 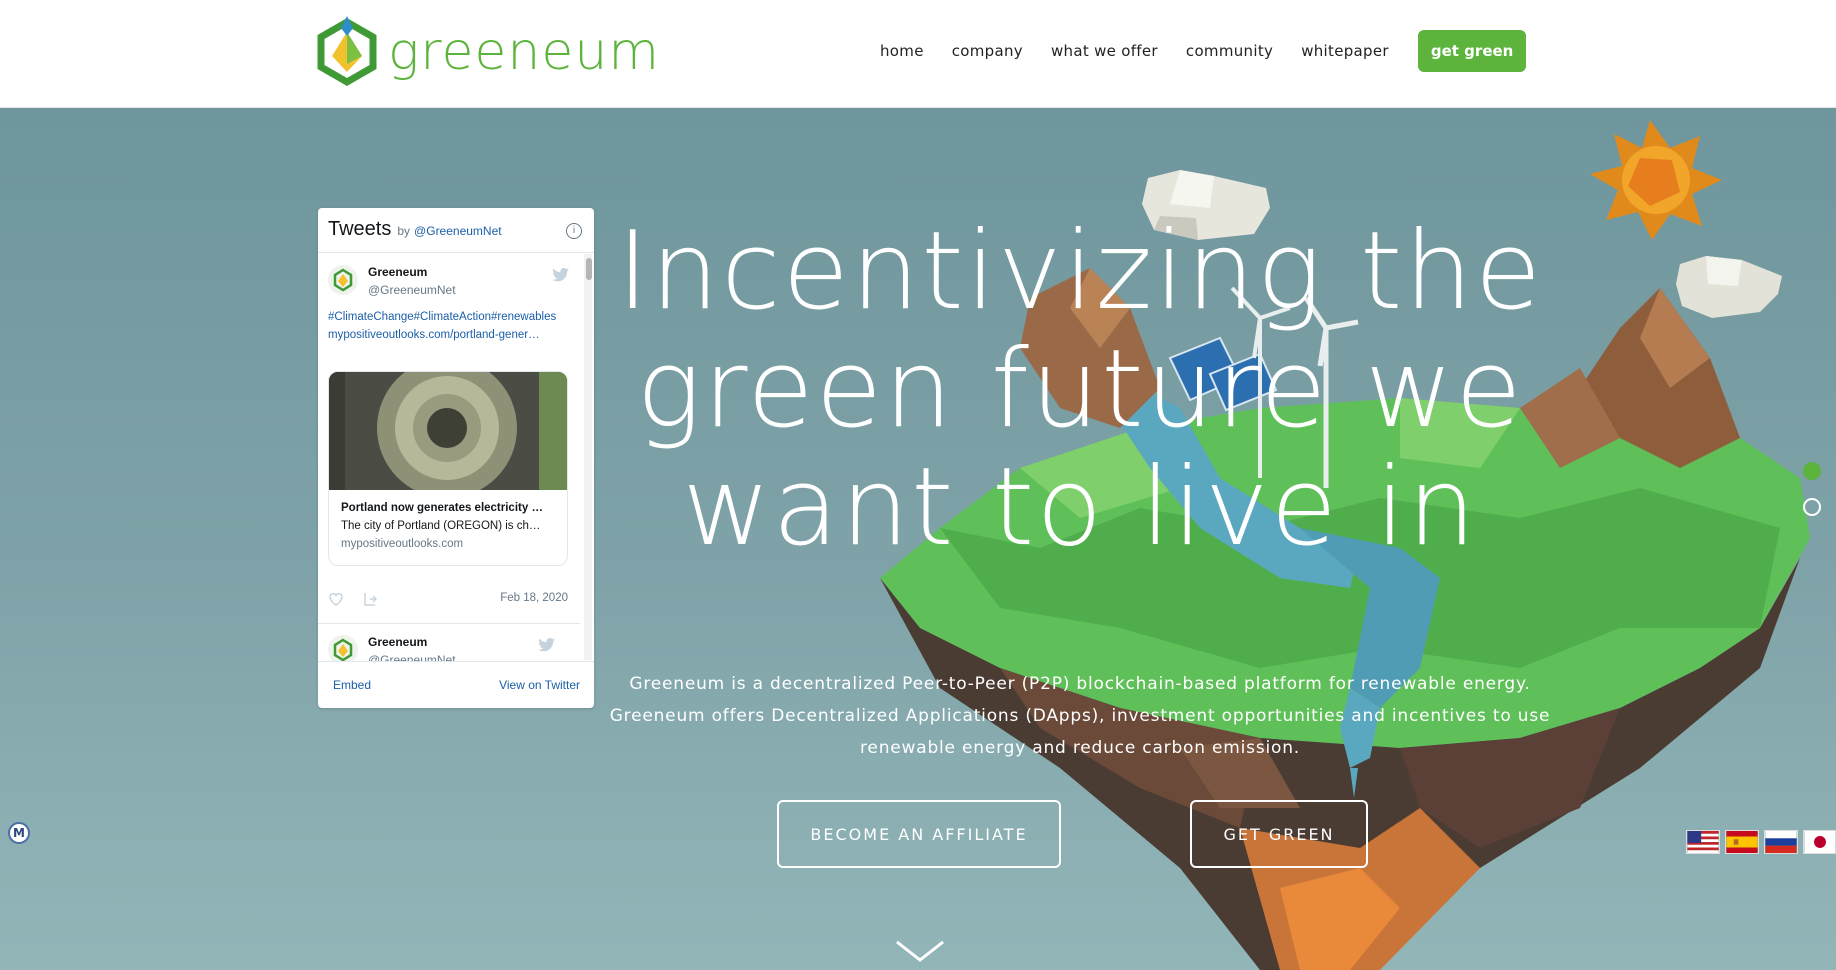 What do you see at coordinates (1729, 287) in the screenshot?
I see `cloud-icon` at bounding box center [1729, 287].